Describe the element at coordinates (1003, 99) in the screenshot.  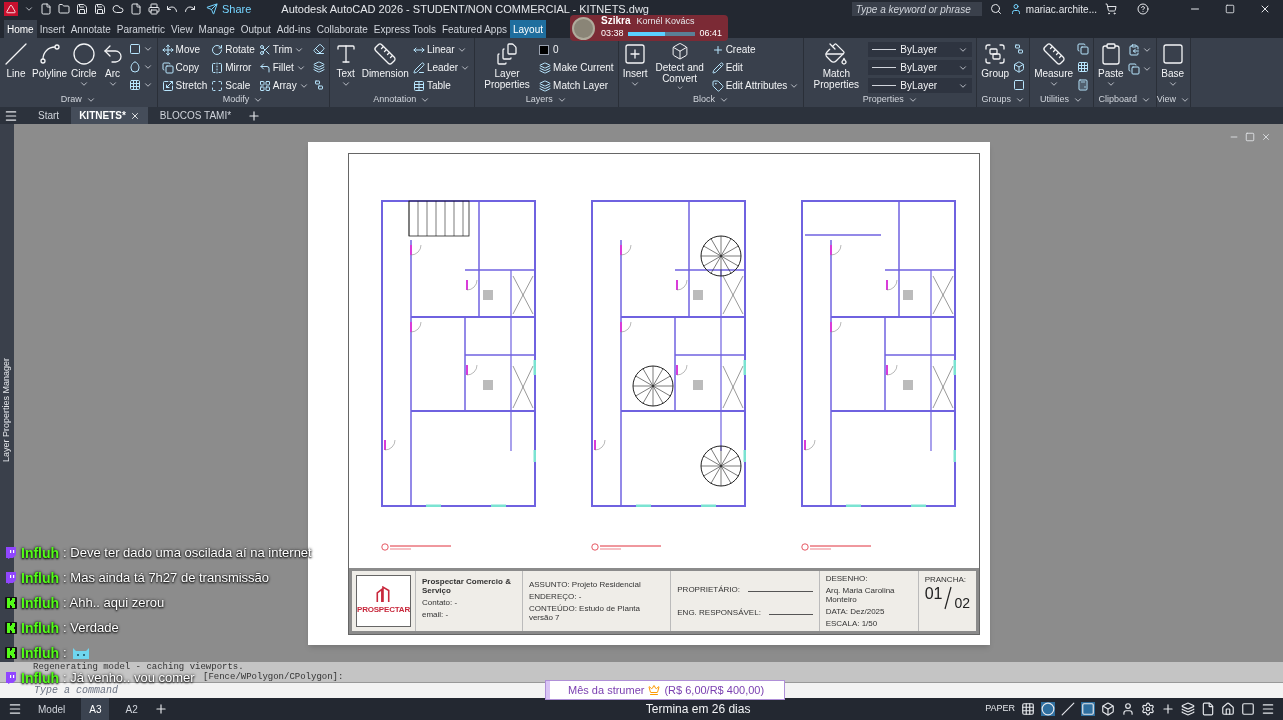
I see `panel-title: Groups` at that location.